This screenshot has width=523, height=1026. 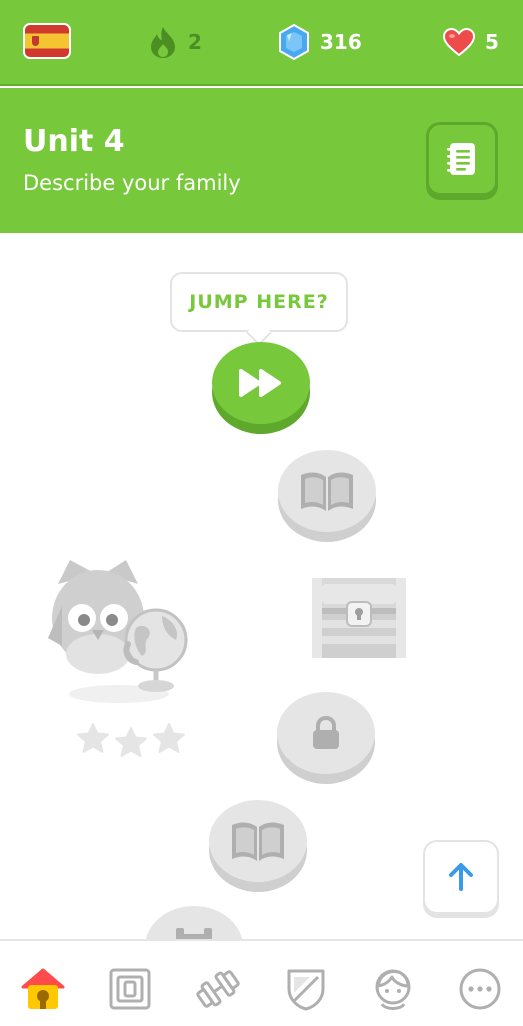 I want to click on streak-counter: 2, so click(x=175, y=42).